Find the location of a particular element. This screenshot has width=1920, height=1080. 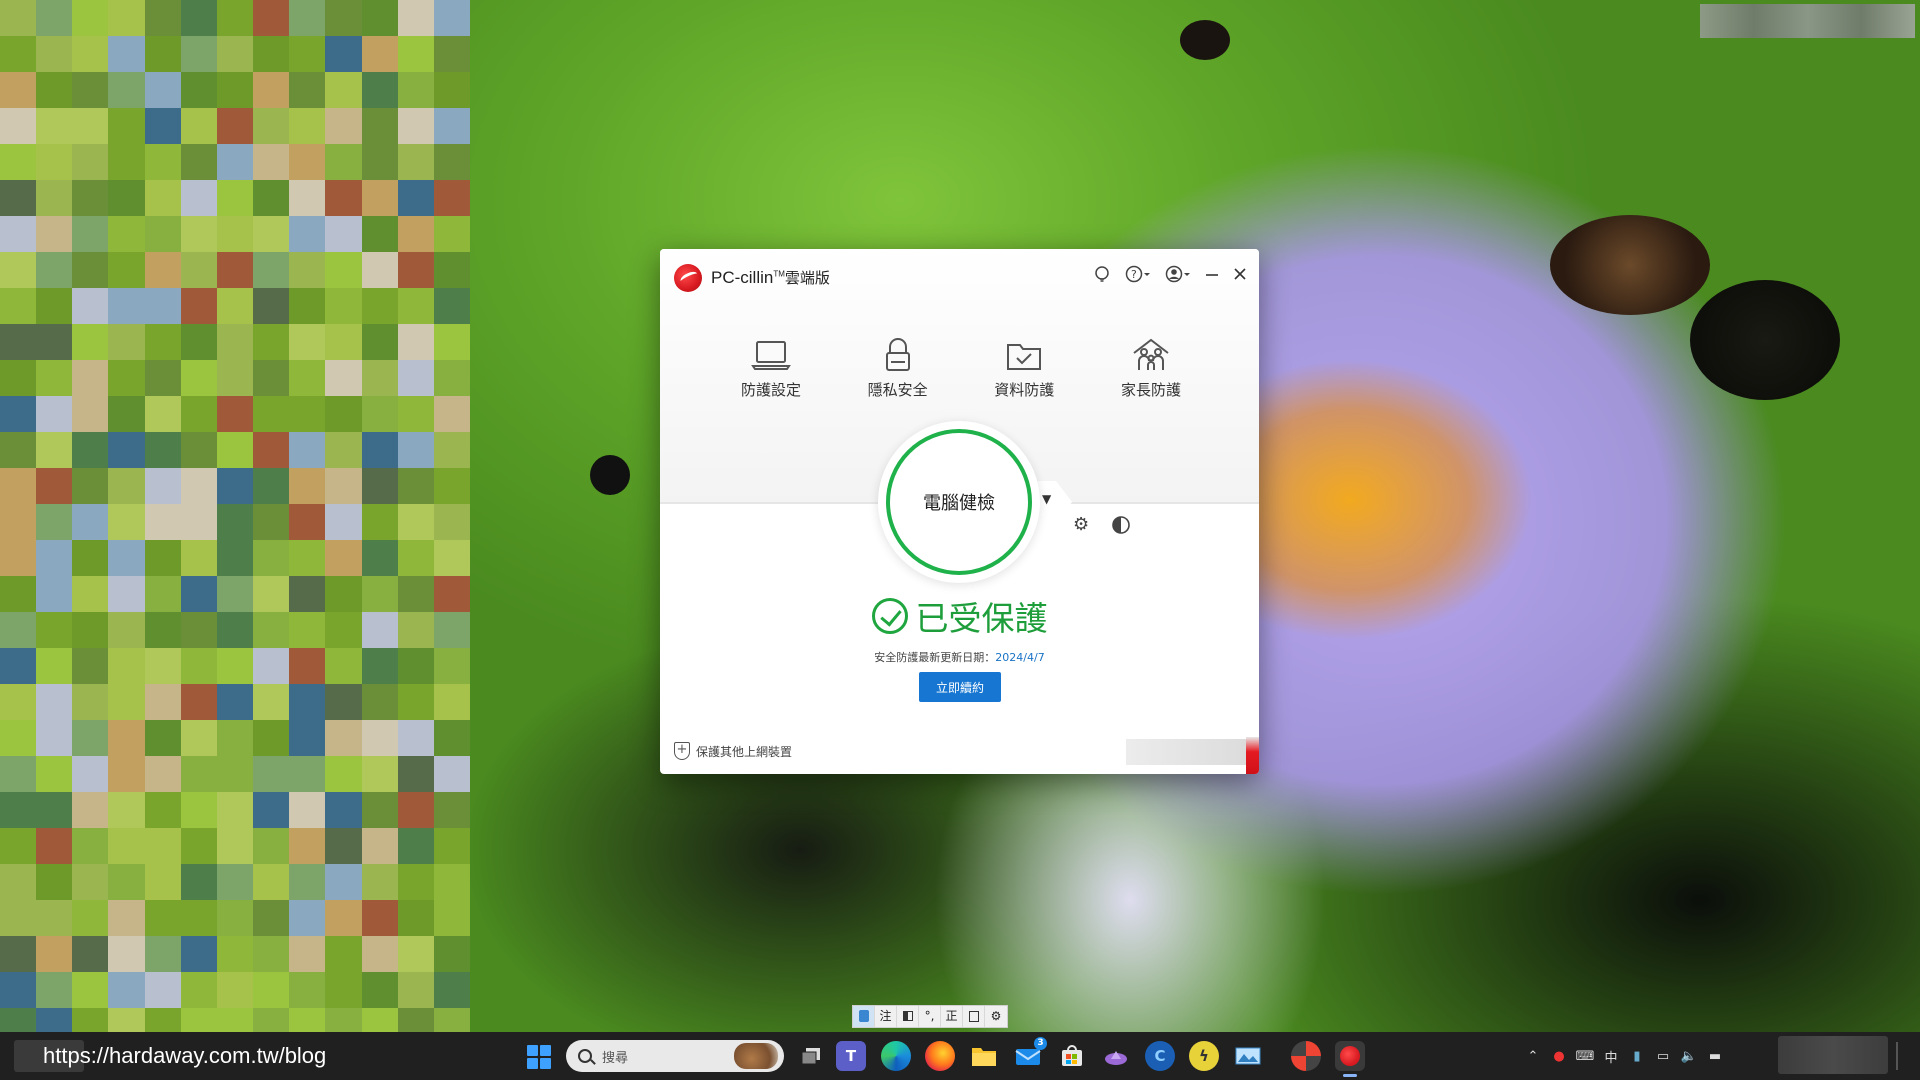

nav-data-protection: 資料防護 is located at coordinates (1024, 368).